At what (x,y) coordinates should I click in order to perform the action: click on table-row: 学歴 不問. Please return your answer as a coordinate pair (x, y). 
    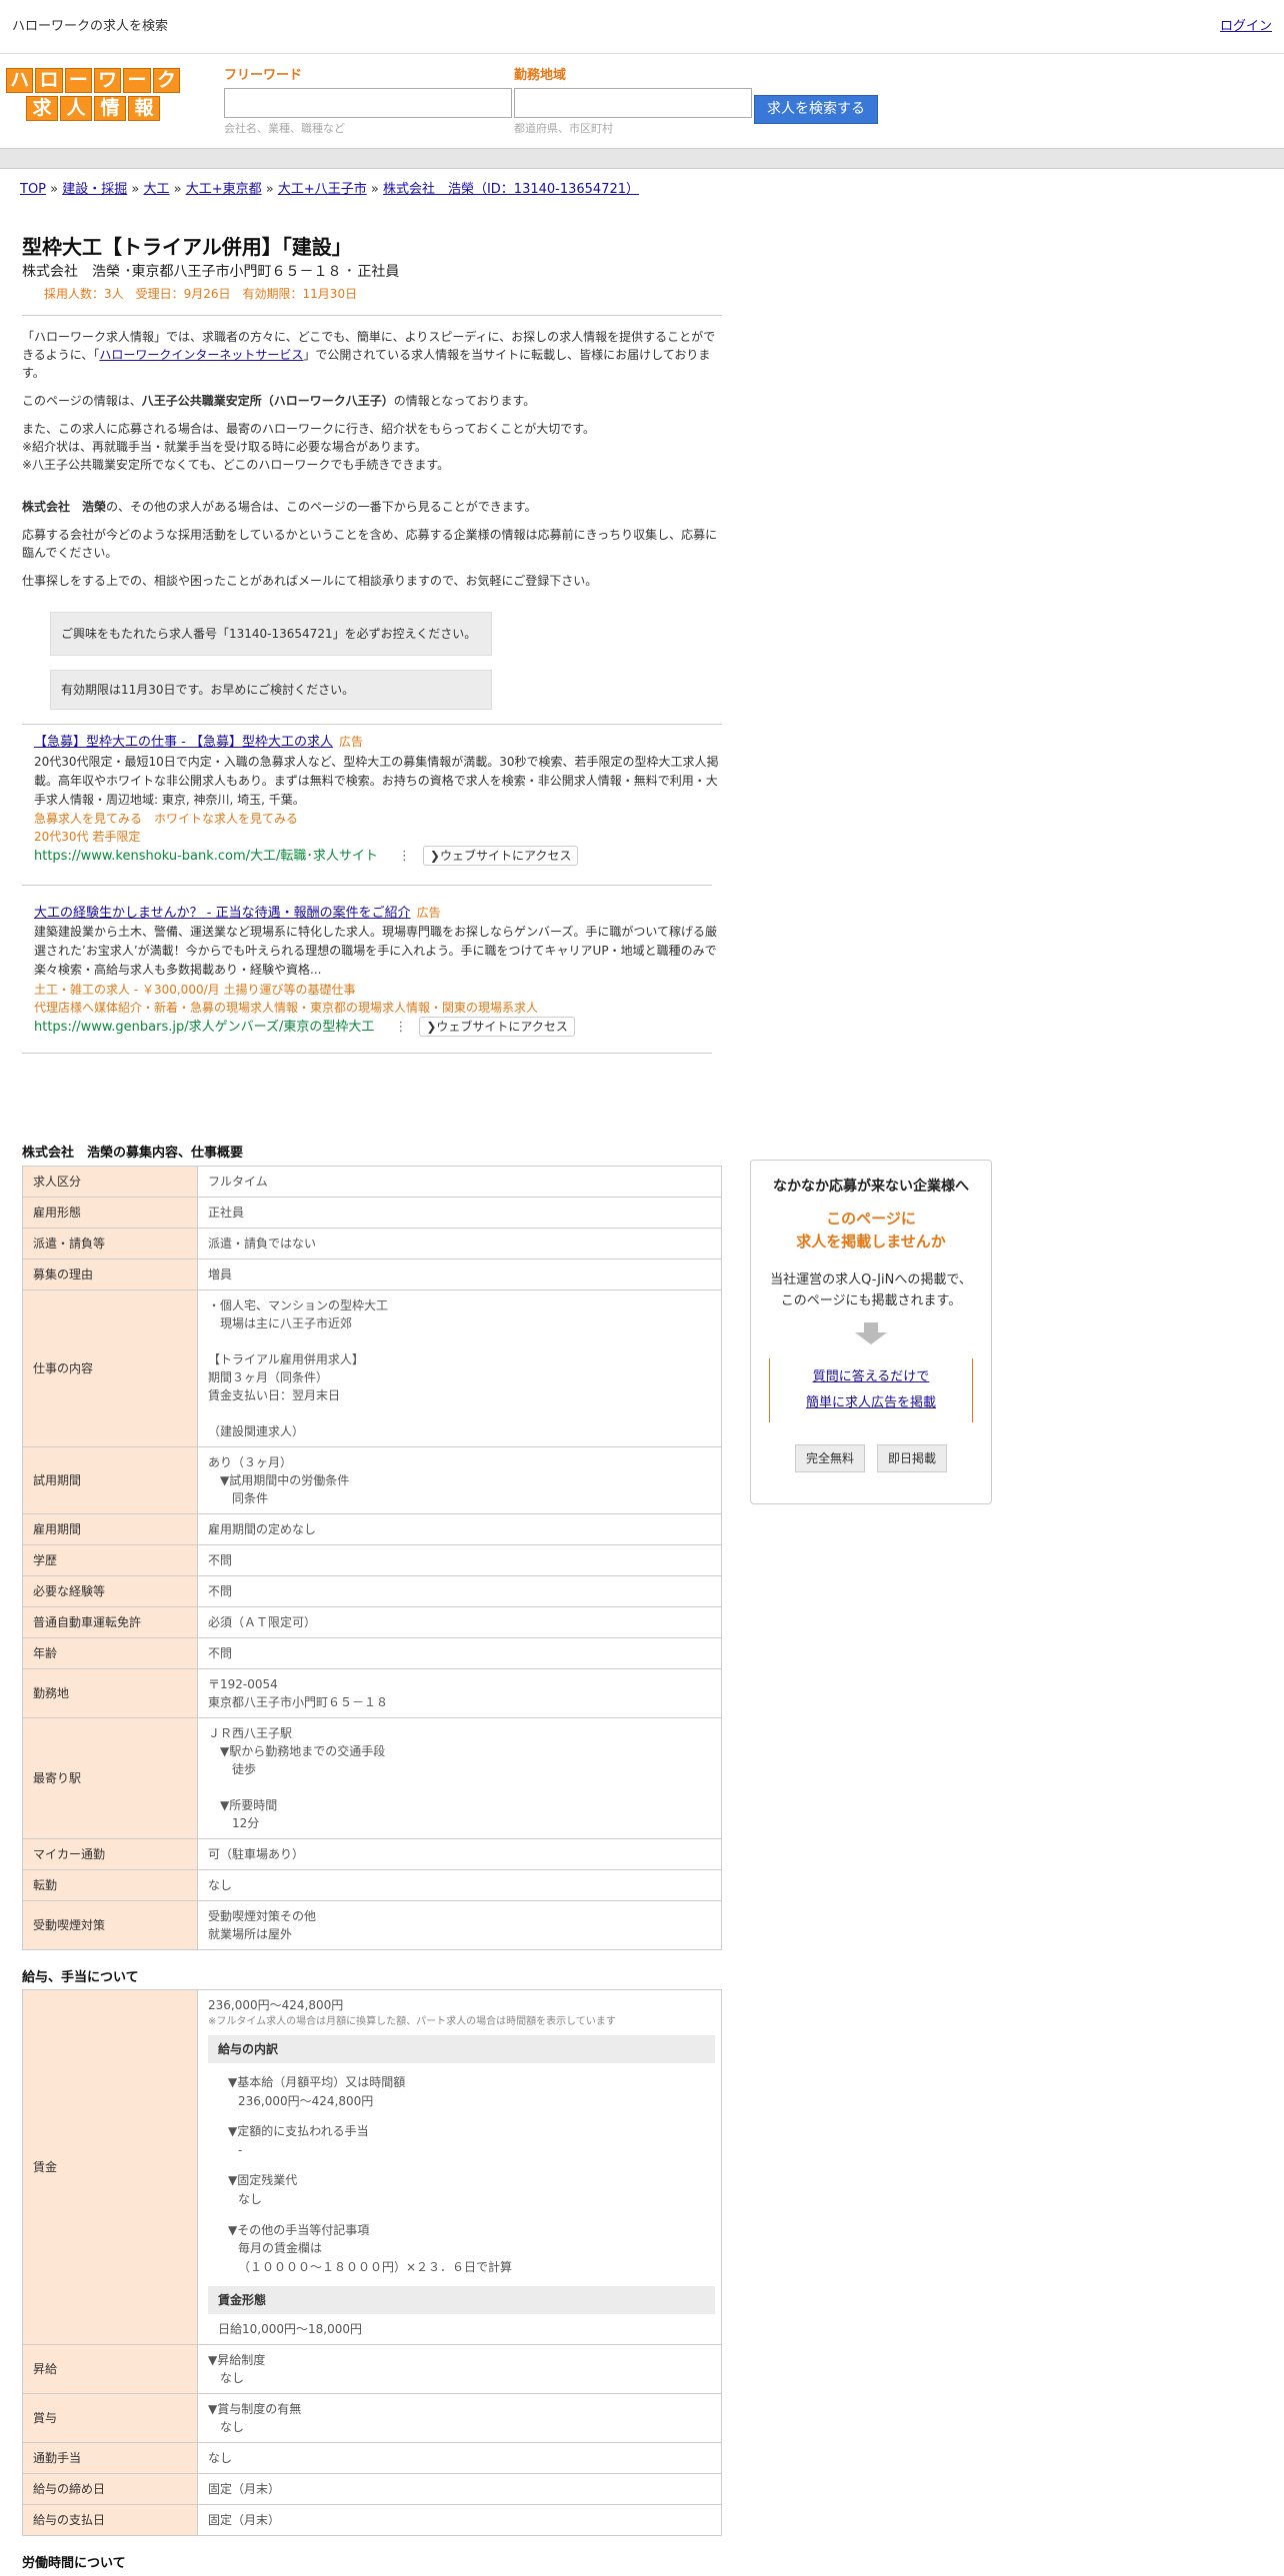
    Looking at the image, I should click on (372, 1560).